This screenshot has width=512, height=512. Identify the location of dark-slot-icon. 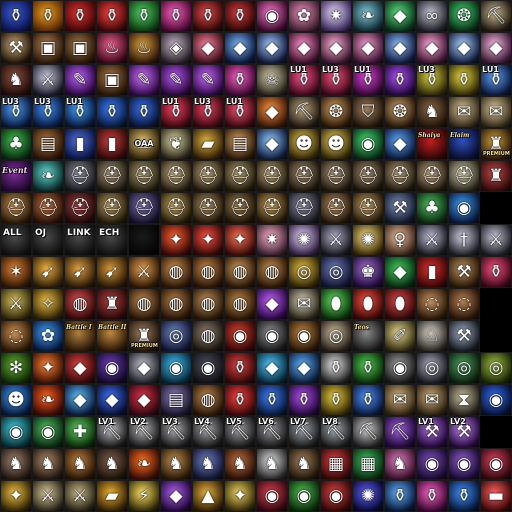
(144, 240).